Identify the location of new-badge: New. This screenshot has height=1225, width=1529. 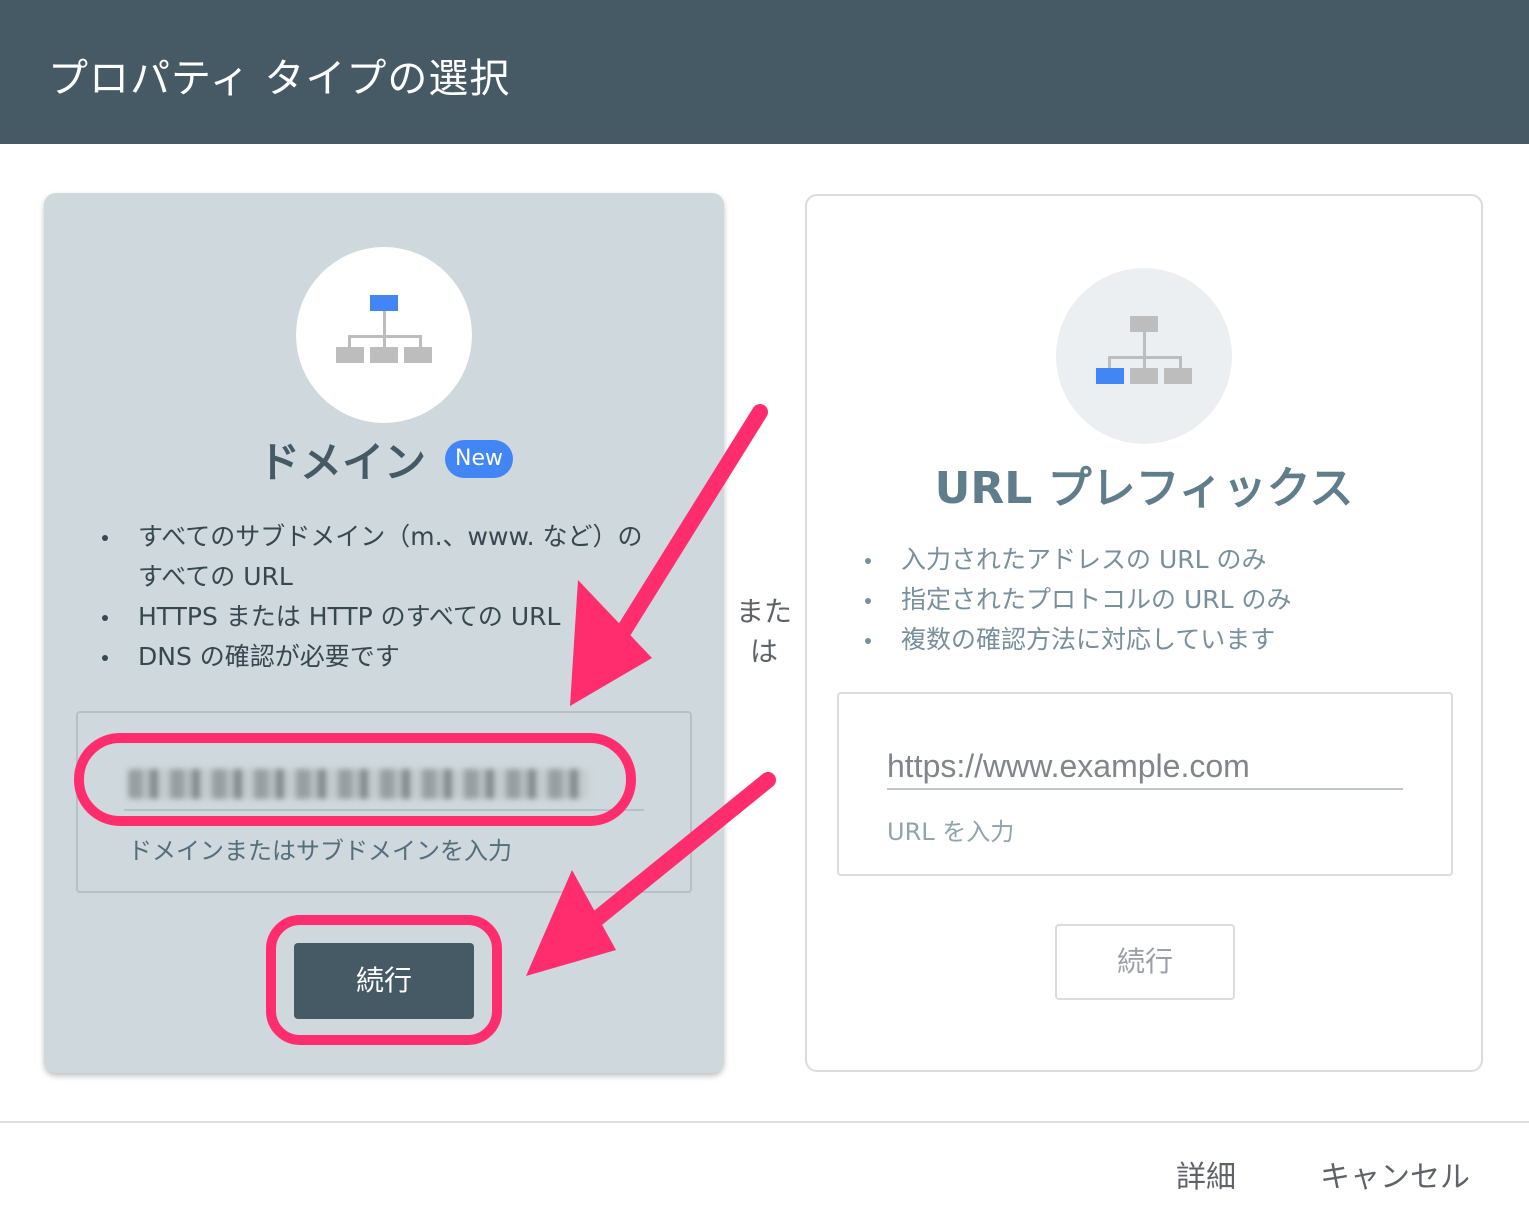
(479, 459).